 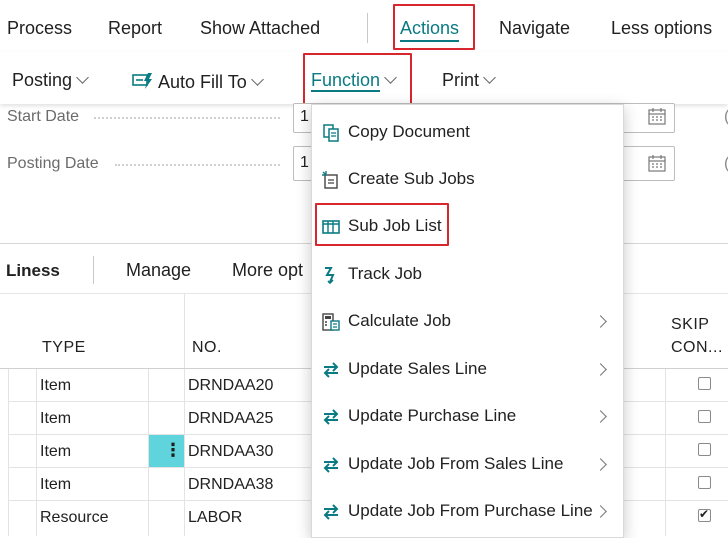 I want to click on menu-item-label: Update Job From Purchase Line, so click(x=470, y=510).